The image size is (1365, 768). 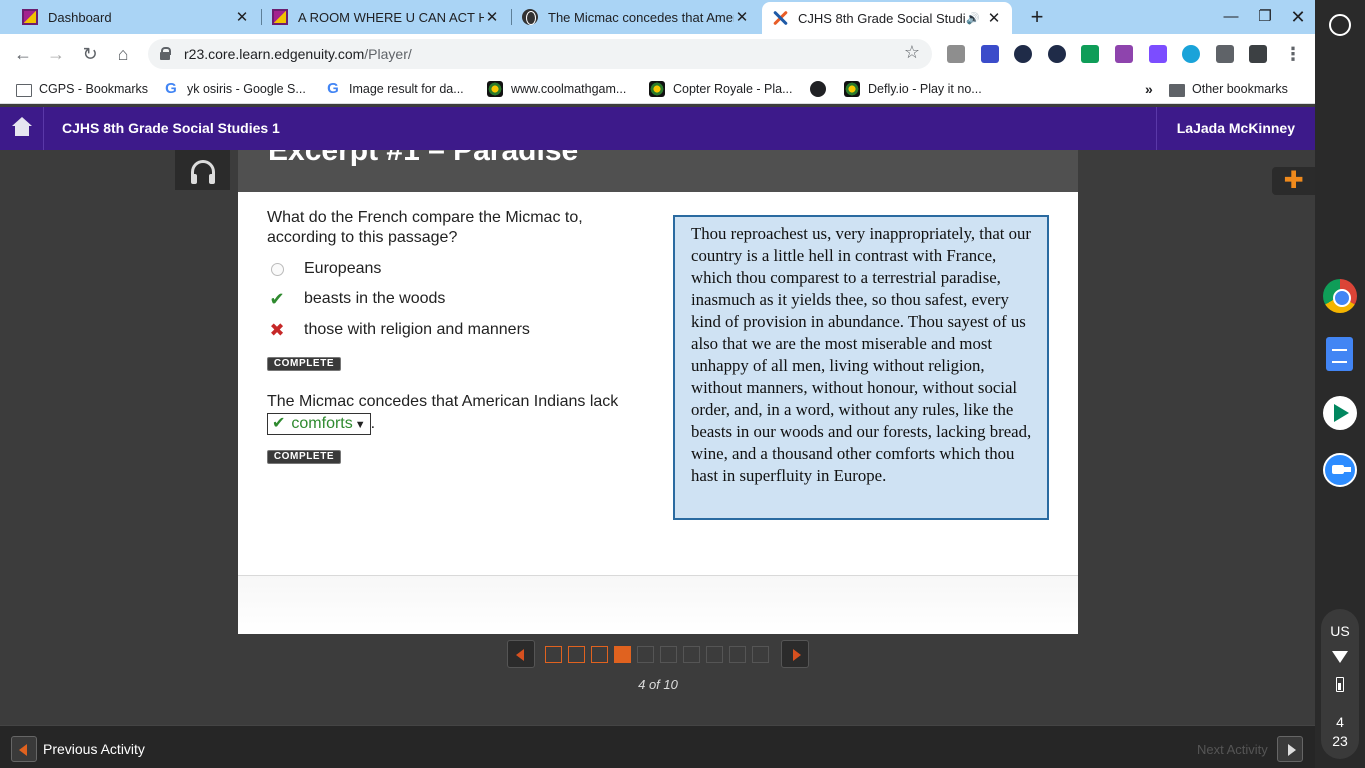 I want to click on previous-activity-label: Previous Activity, so click(x=94, y=749).